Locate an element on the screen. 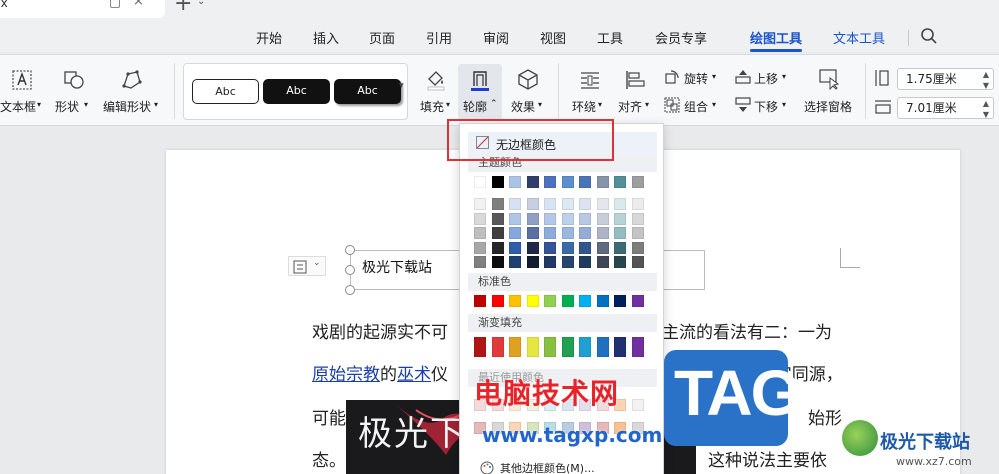 The width and height of the screenshot is (999, 474). align-icon is located at coordinates (635, 80).